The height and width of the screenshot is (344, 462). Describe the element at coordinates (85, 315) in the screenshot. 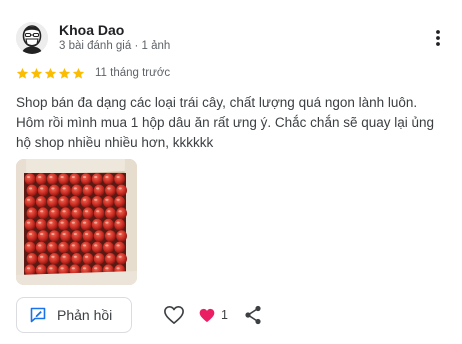

I see `reply-label: Phản hồi` at that location.